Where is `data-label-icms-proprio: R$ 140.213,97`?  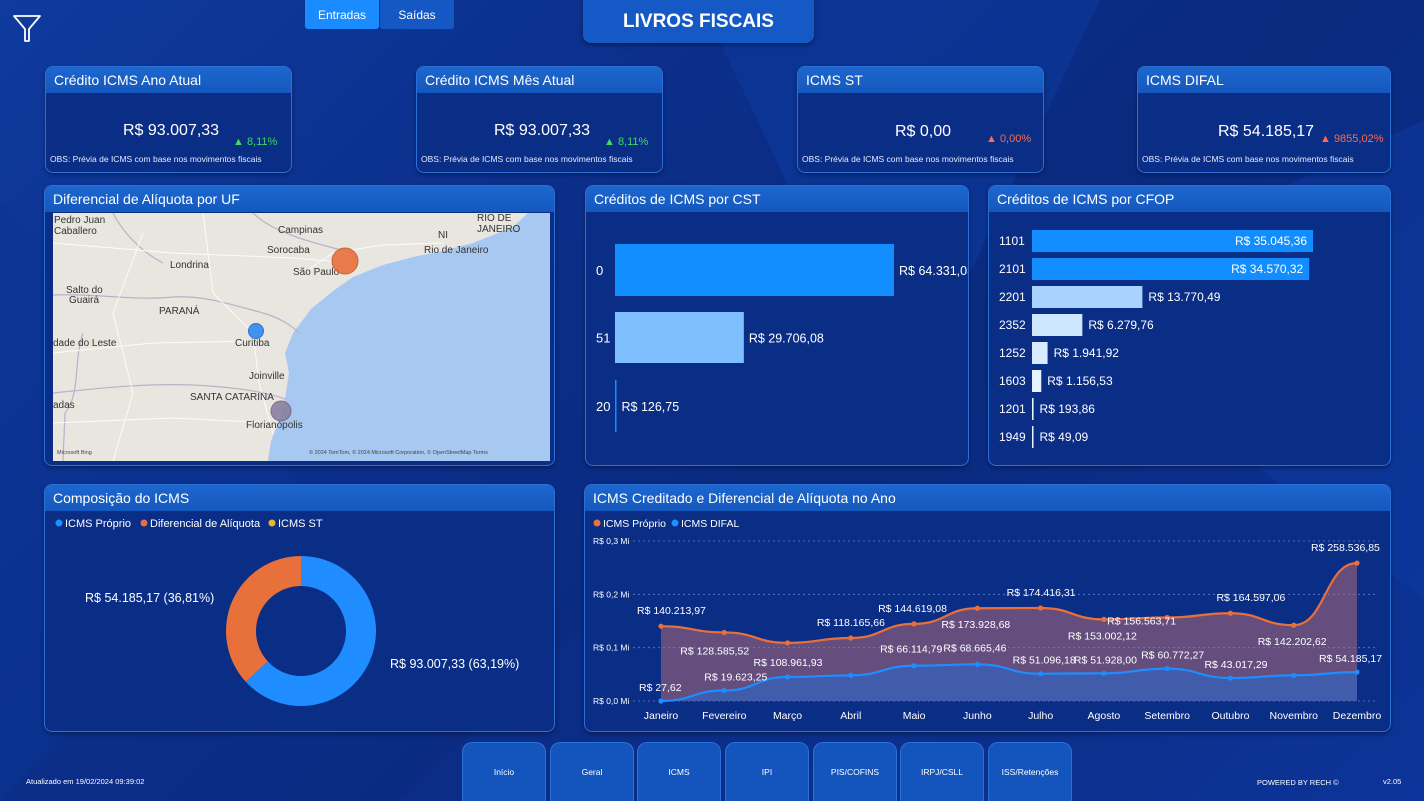
data-label-icms-proprio: R$ 140.213,97 is located at coordinates (671, 611).